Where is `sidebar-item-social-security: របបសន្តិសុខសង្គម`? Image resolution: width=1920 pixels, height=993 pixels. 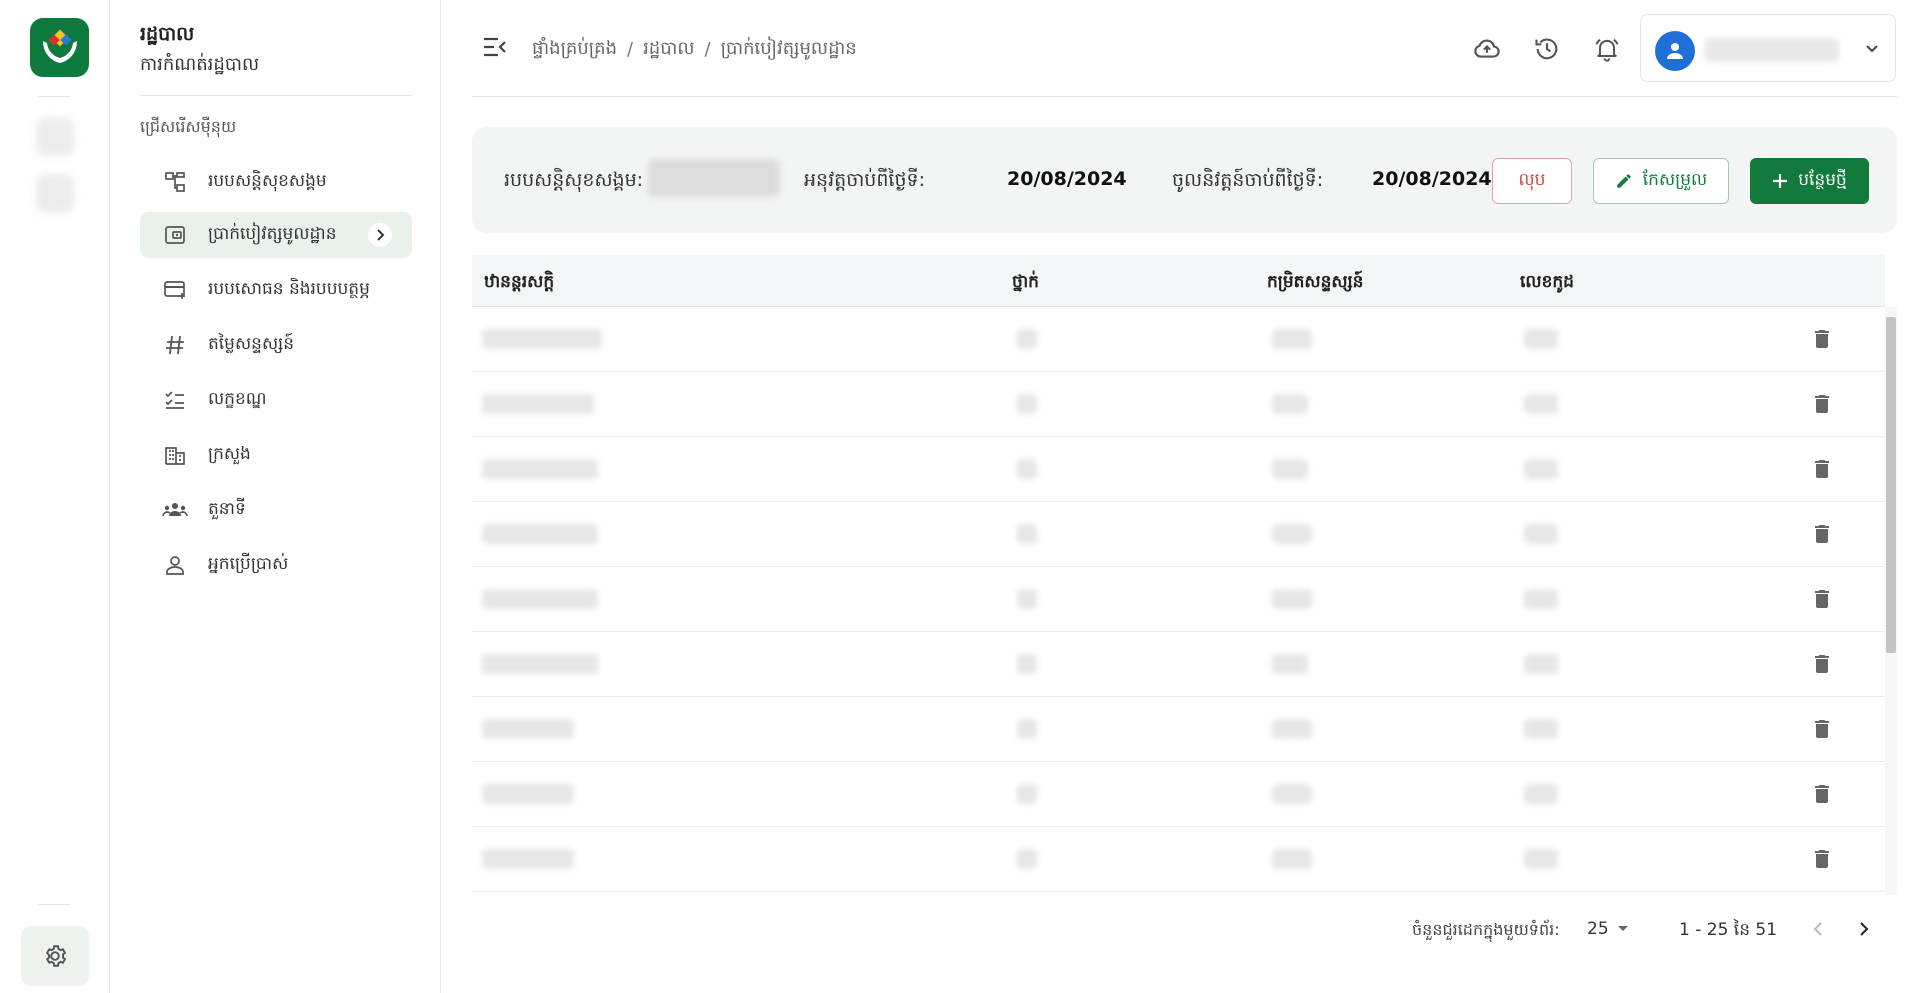
sidebar-item-social-security: របបសន្តិសុខសង្គម is located at coordinates (276, 182).